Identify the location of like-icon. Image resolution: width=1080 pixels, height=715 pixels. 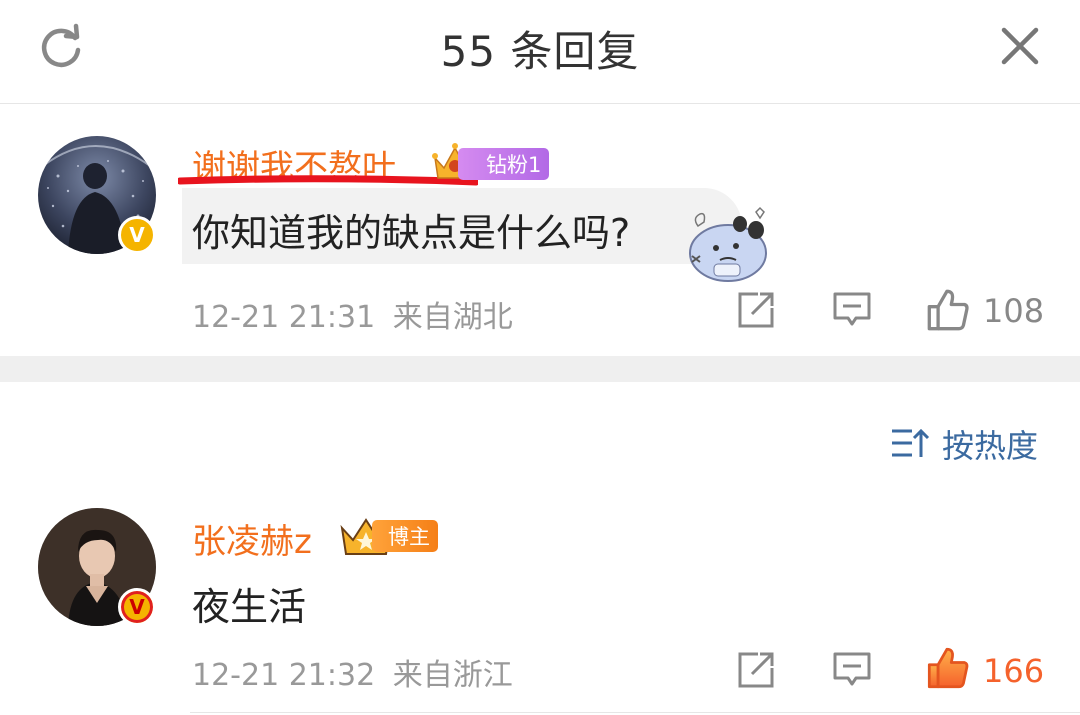
(948, 310).